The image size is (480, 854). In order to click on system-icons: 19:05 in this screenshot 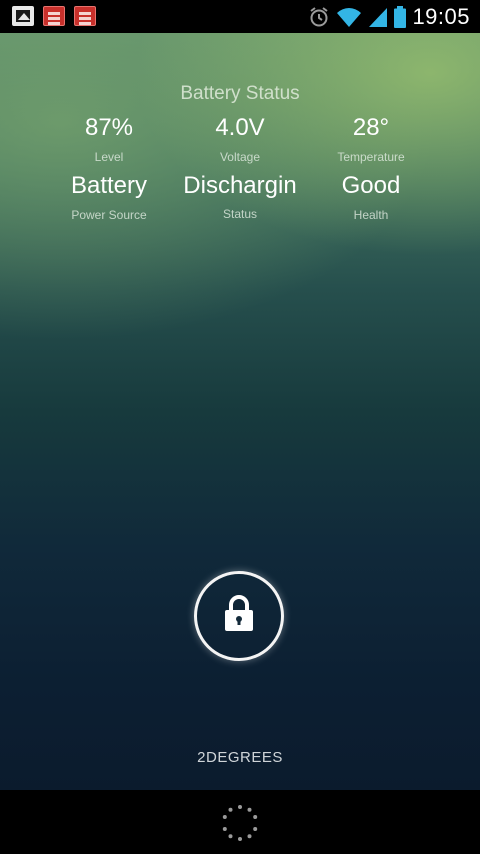, I will do `click(389, 16)`.